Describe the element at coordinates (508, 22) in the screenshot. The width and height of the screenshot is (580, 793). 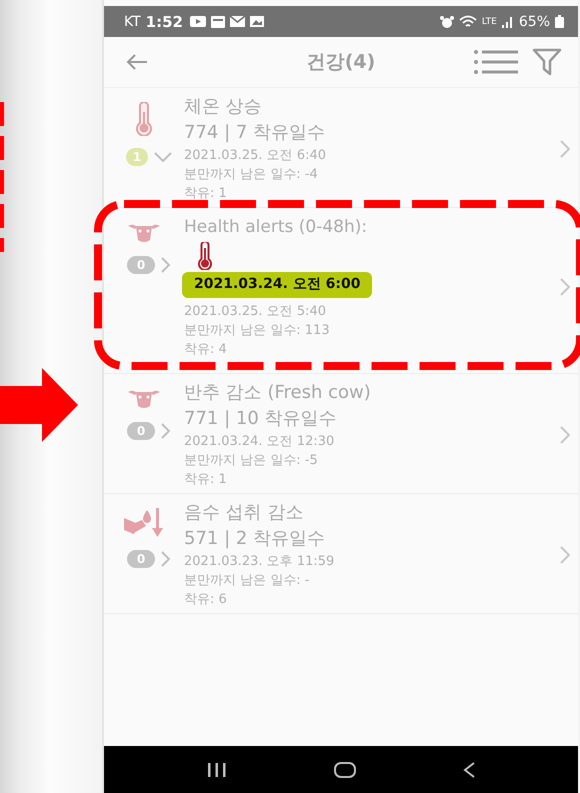
I see `signal-icon` at that location.